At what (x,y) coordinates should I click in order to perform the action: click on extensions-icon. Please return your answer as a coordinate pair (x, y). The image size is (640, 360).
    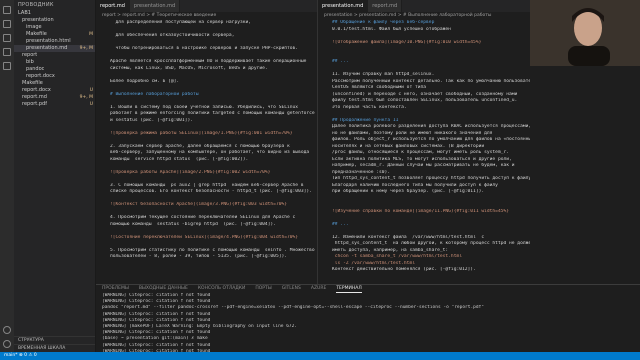
    Looking at the image, I should click on (7, 66).